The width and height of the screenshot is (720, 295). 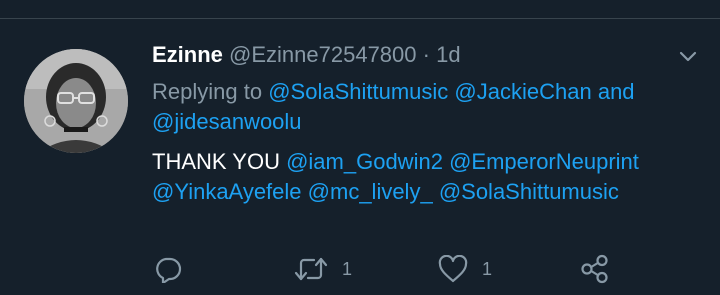 I want to click on chevron-down-icon, so click(x=688, y=56).